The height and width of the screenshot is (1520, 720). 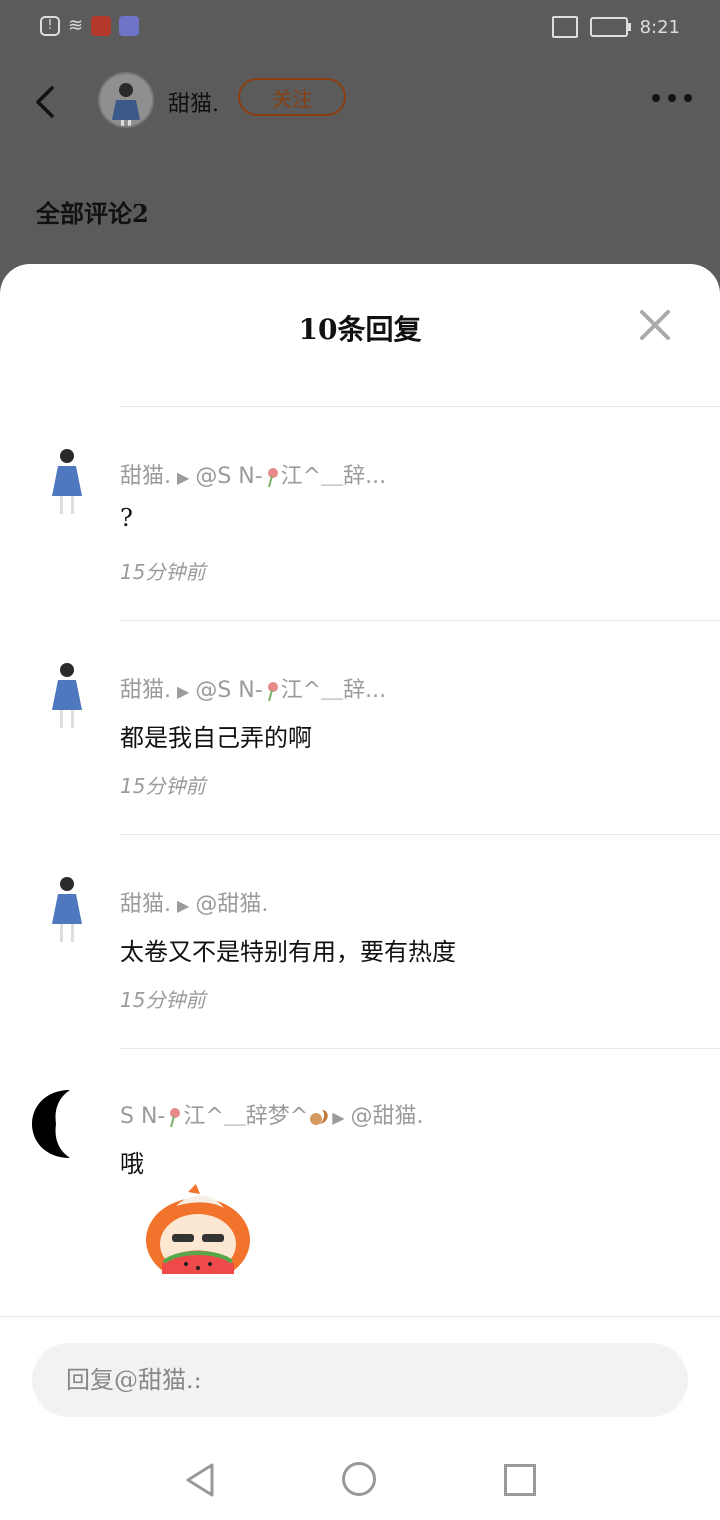 I want to click on squirrel-emoji-icon, so click(x=318, y=1117).